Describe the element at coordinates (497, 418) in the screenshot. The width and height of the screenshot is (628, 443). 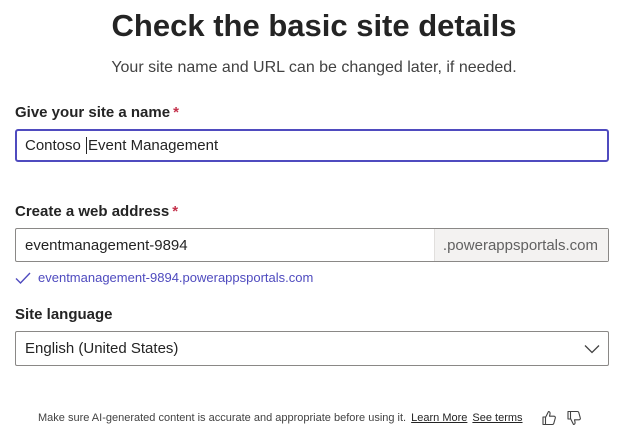
I see `see-terms-link: See terms` at that location.